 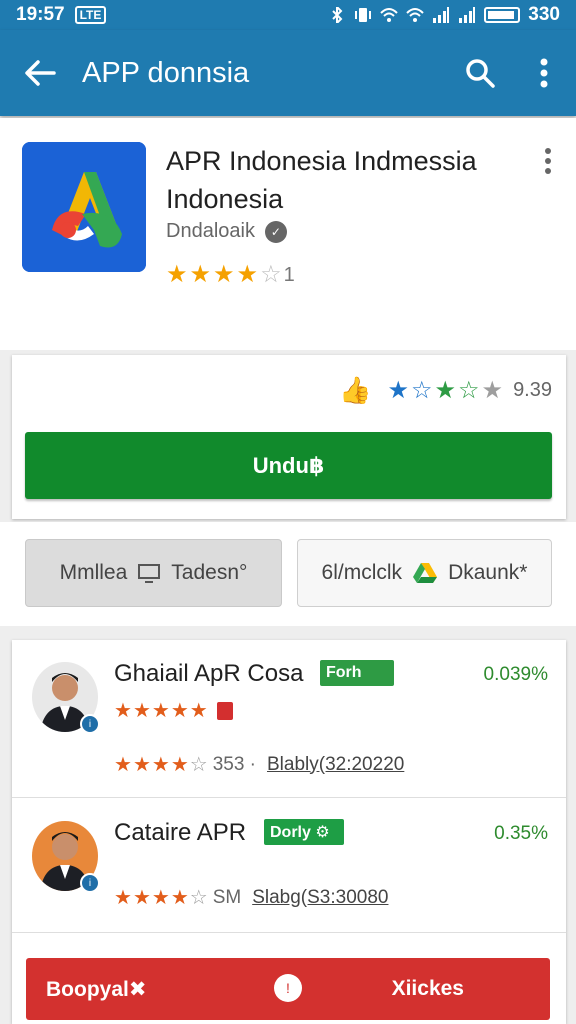 I want to click on review-rating-top: ★ ★ ★ ★ ★, so click(x=173, y=710).